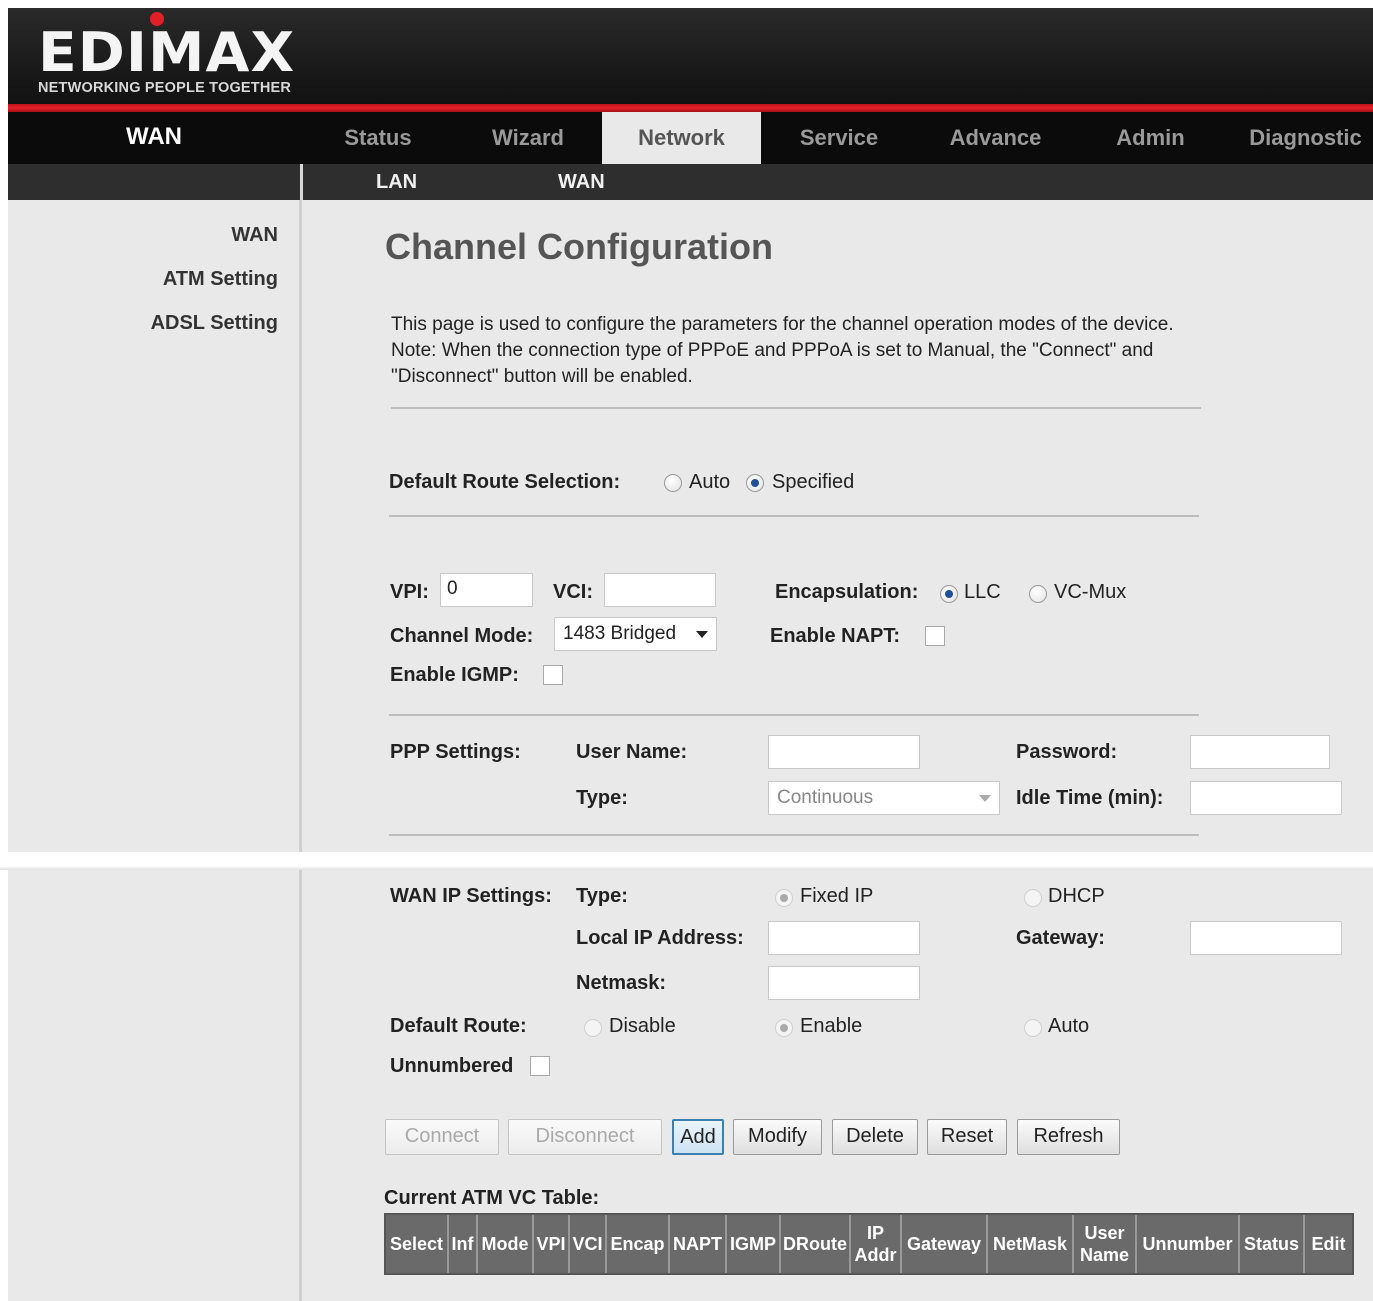  What do you see at coordinates (632, 752) in the screenshot?
I see `ppp-username-label: User Name:` at bounding box center [632, 752].